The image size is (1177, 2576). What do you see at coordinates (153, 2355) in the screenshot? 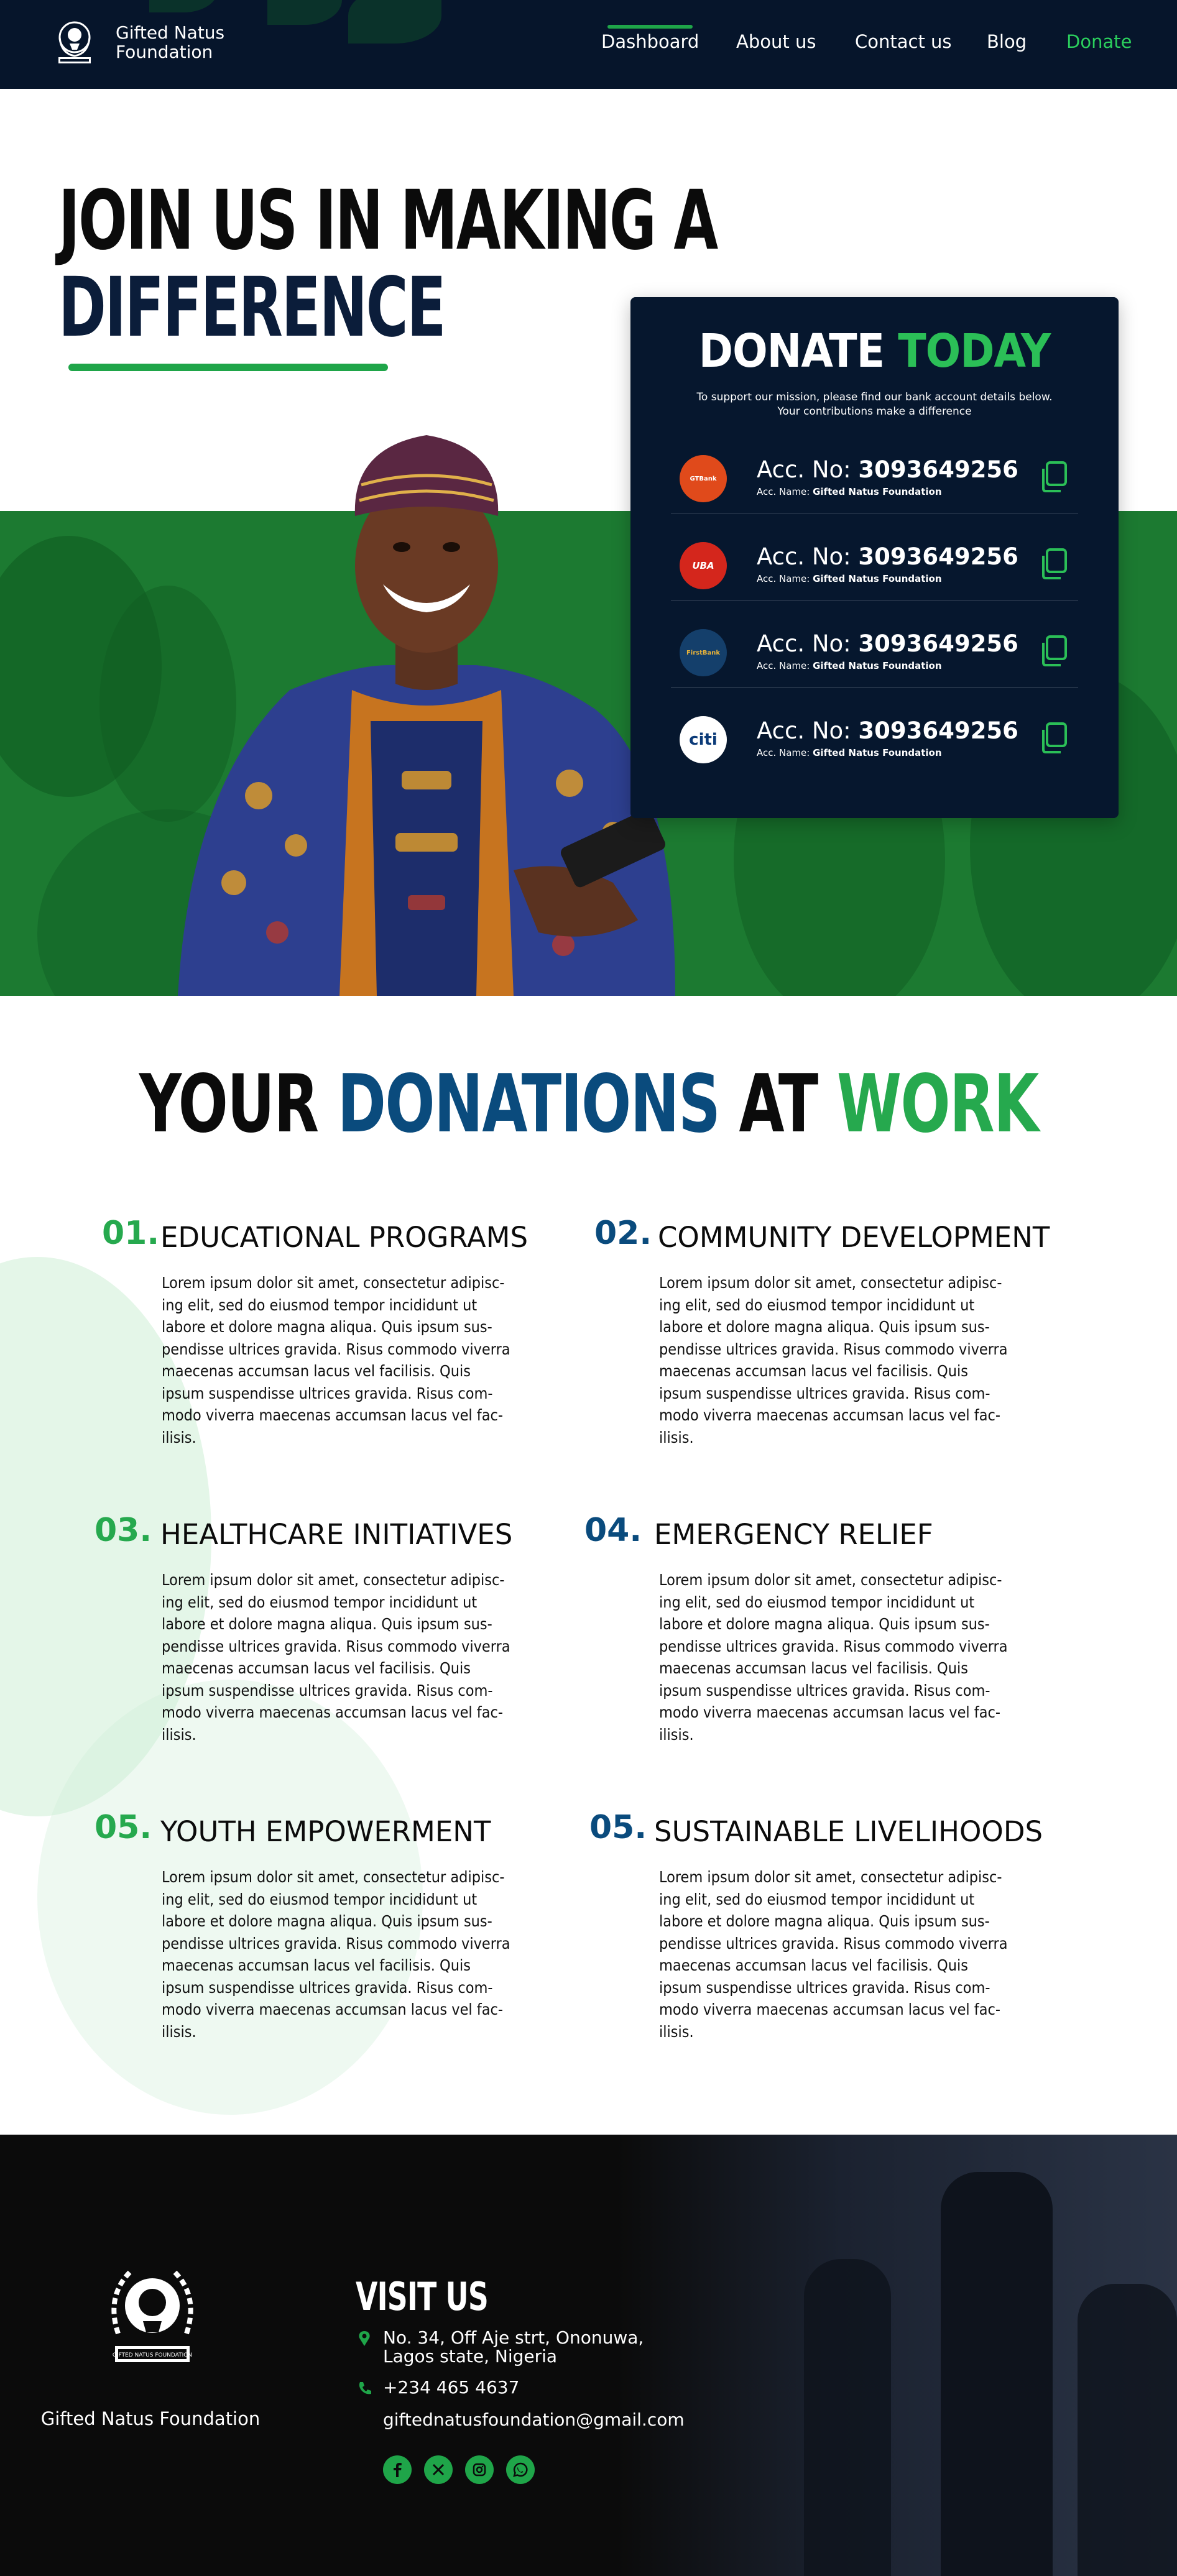
I see `footer-logo-caption: GIFTED NATUS FOUNDATION` at bounding box center [153, 2355].